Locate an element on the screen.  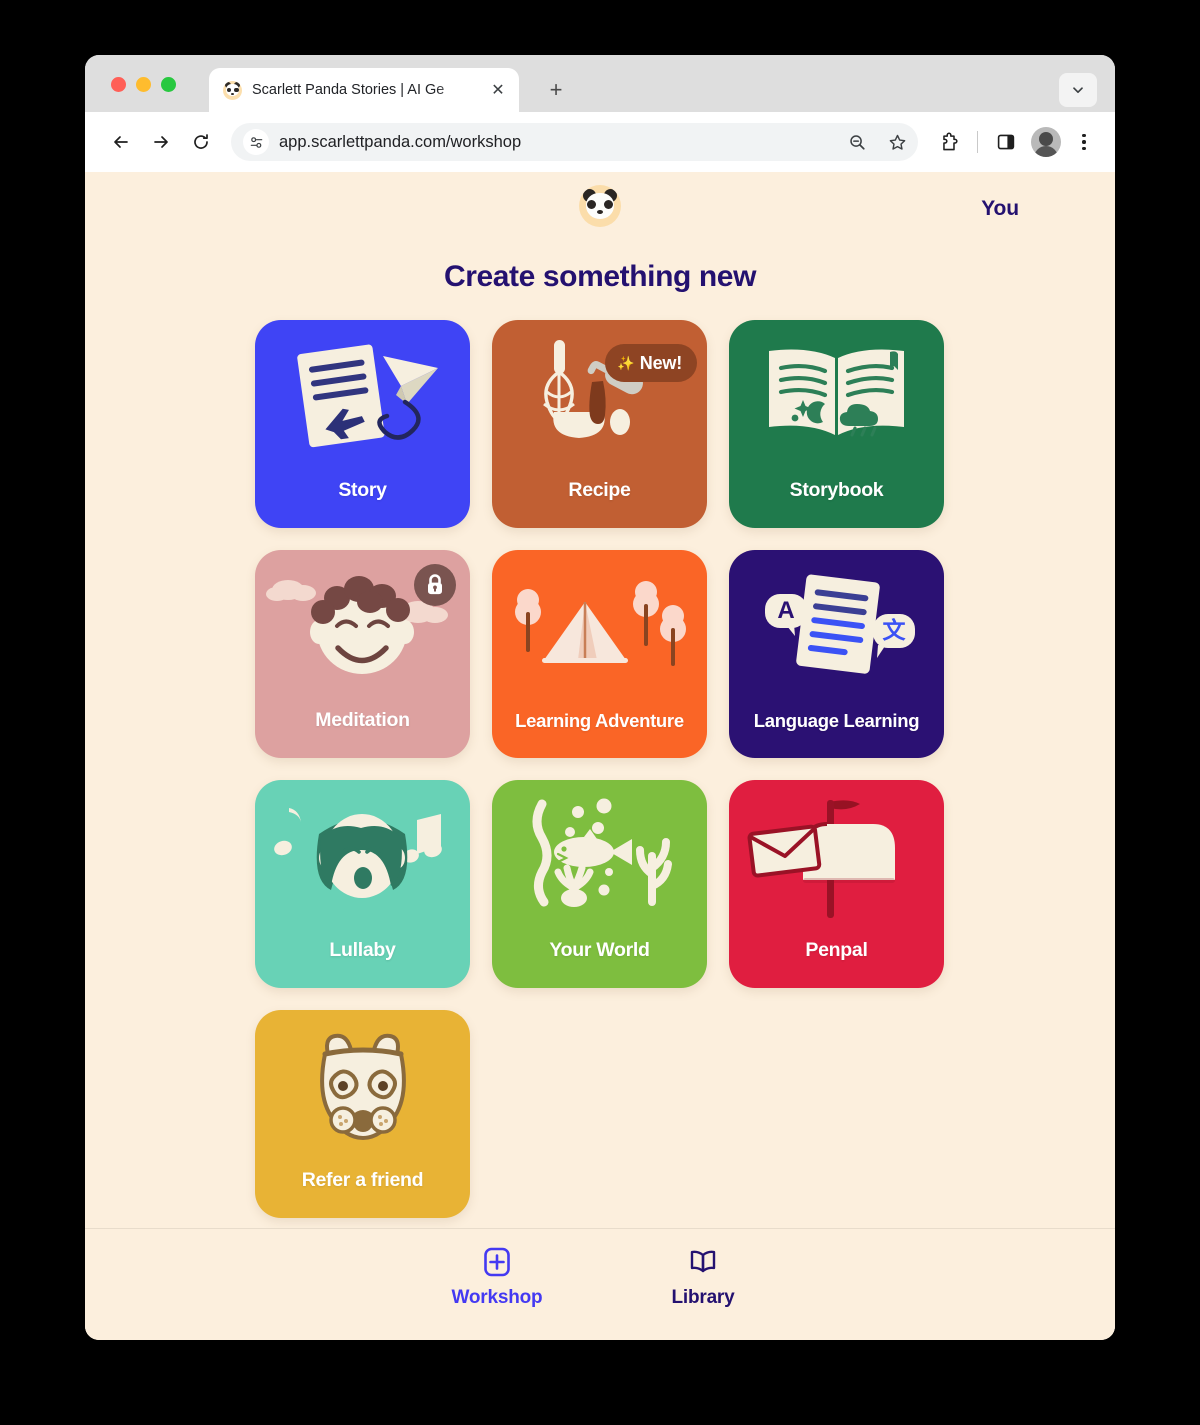
card-lullaby: Lullaby is located at coordinates (362, 884).